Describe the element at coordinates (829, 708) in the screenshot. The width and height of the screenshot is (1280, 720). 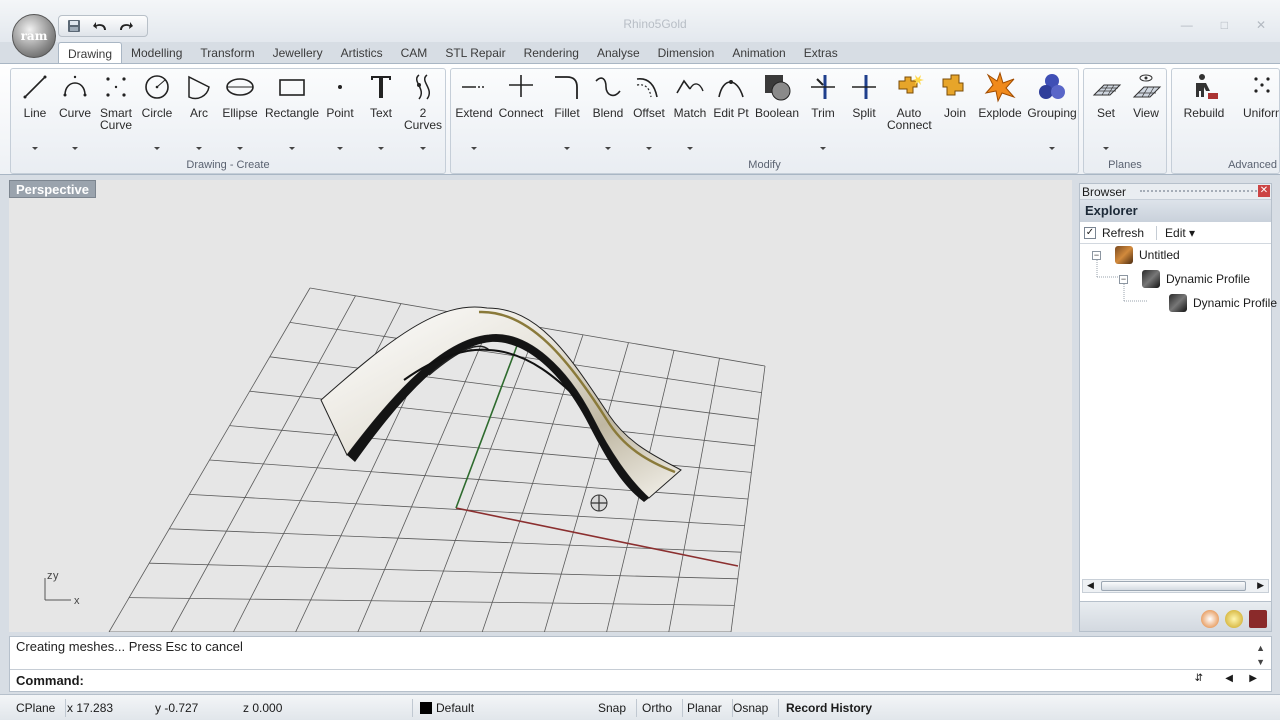
I see `record-history-toggle: Record History` at that location.